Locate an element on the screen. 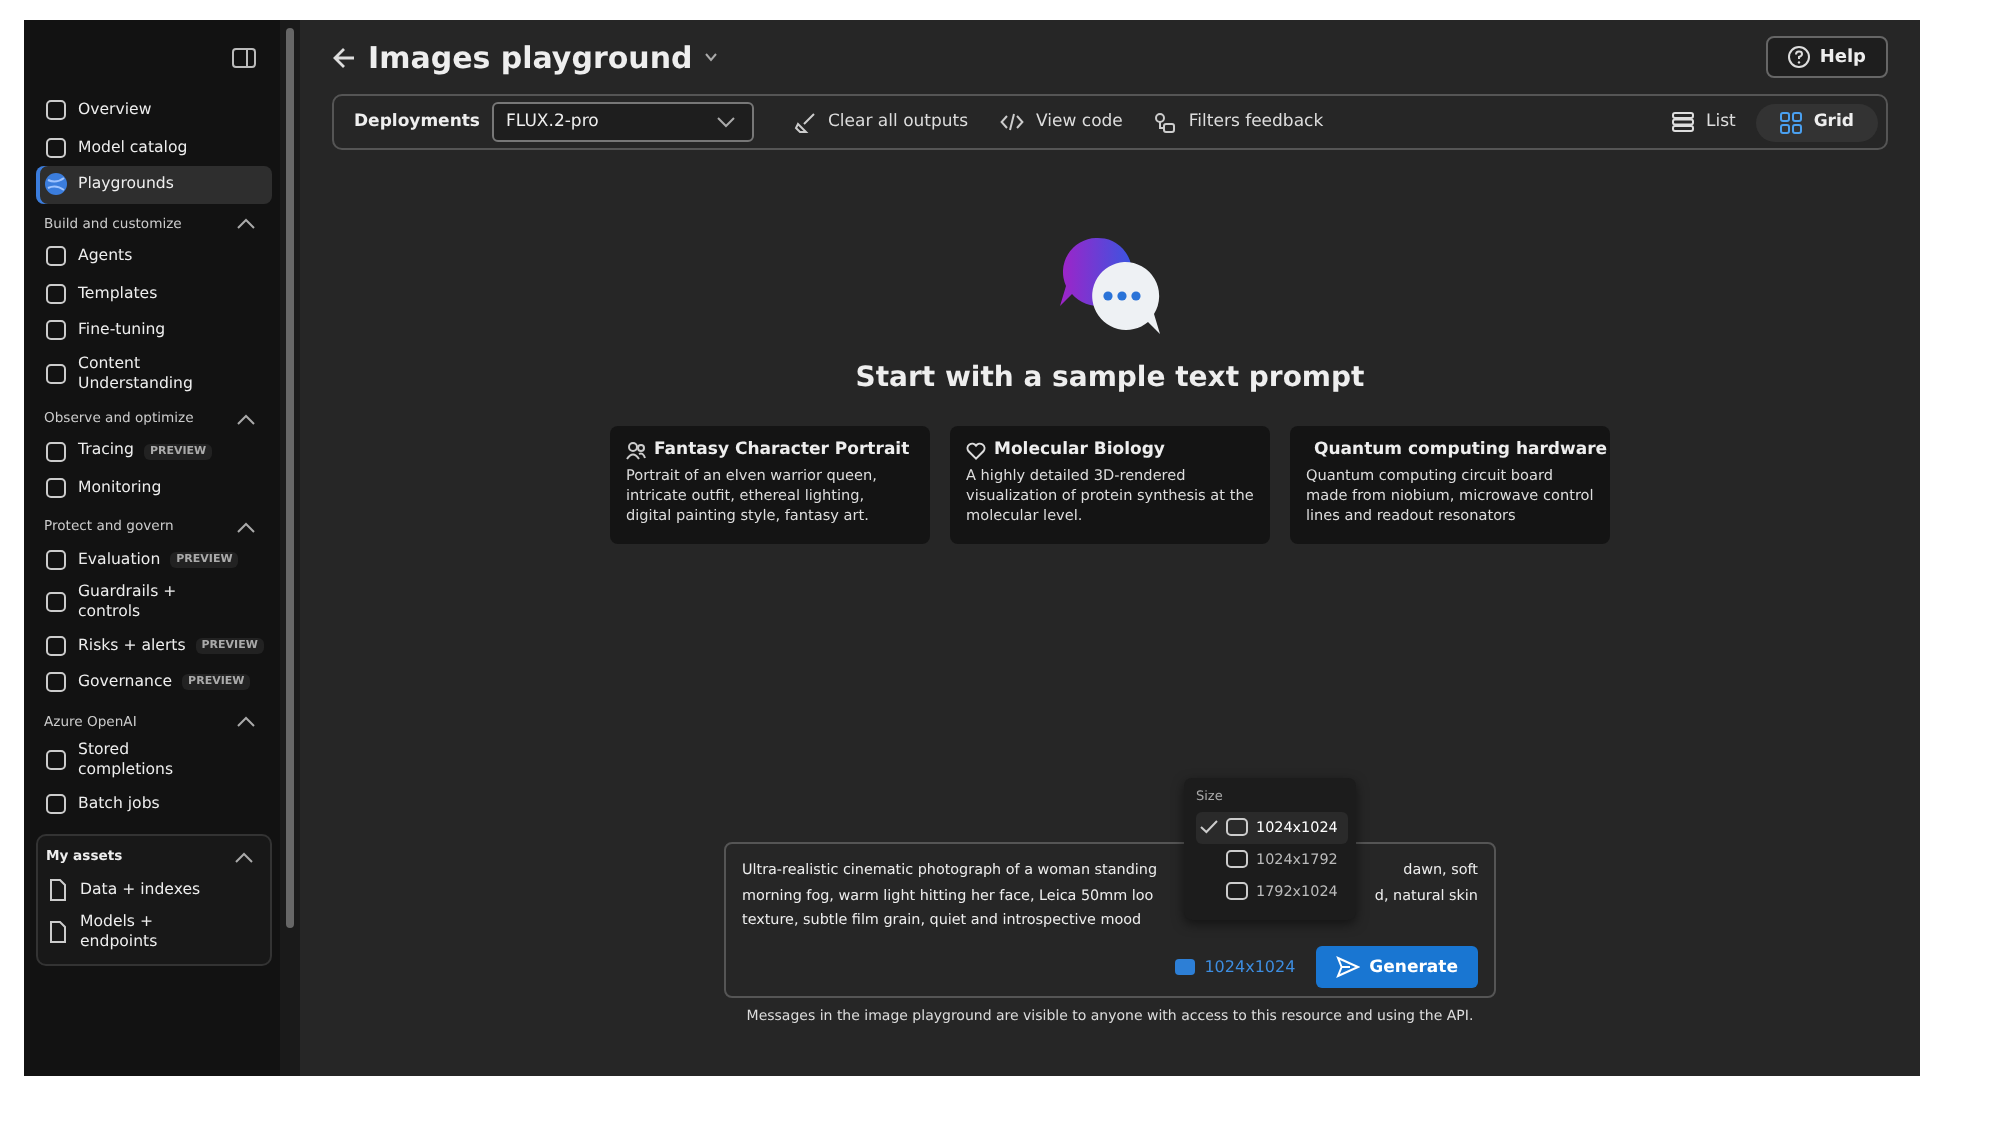 This screenshot has height=1124, width=1998. globe-icon is located at coordinates (56, 184).